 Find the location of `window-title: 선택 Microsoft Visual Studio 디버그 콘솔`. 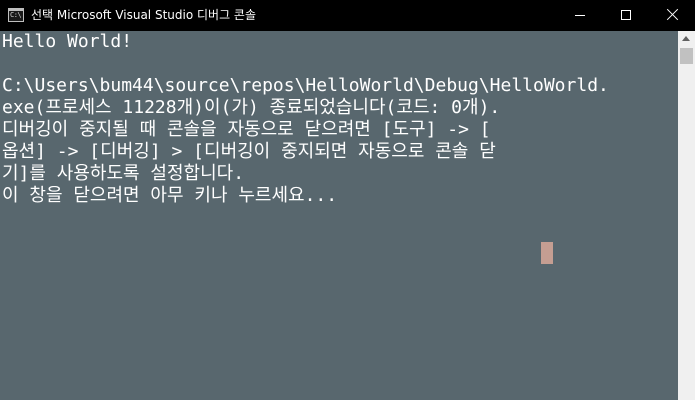

window-title: 선택 Microsoft Visual Studio 디버그 콘솔 is located at coordinates (144, 15).